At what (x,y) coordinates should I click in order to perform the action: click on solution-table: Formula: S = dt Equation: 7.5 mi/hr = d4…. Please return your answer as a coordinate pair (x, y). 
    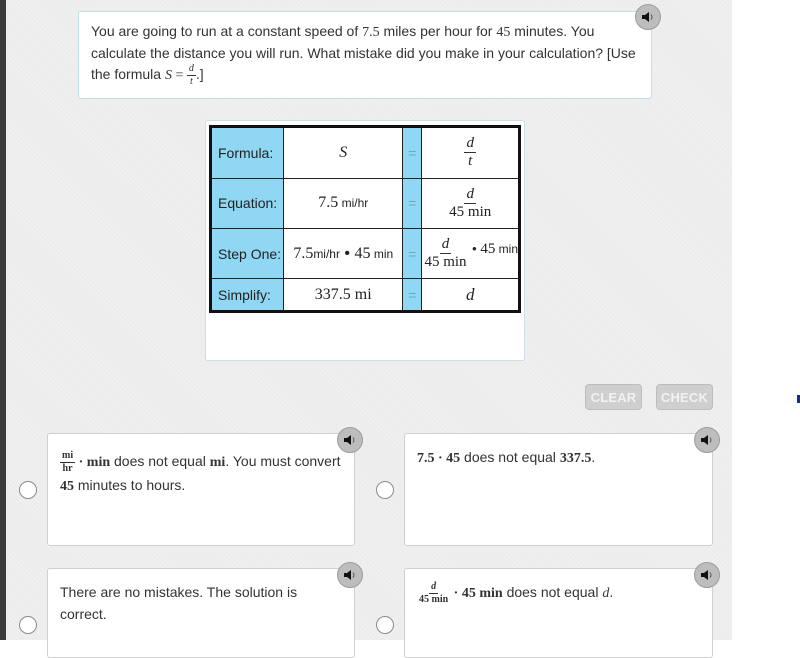
    Looking at the image, I should click on (365, 219).